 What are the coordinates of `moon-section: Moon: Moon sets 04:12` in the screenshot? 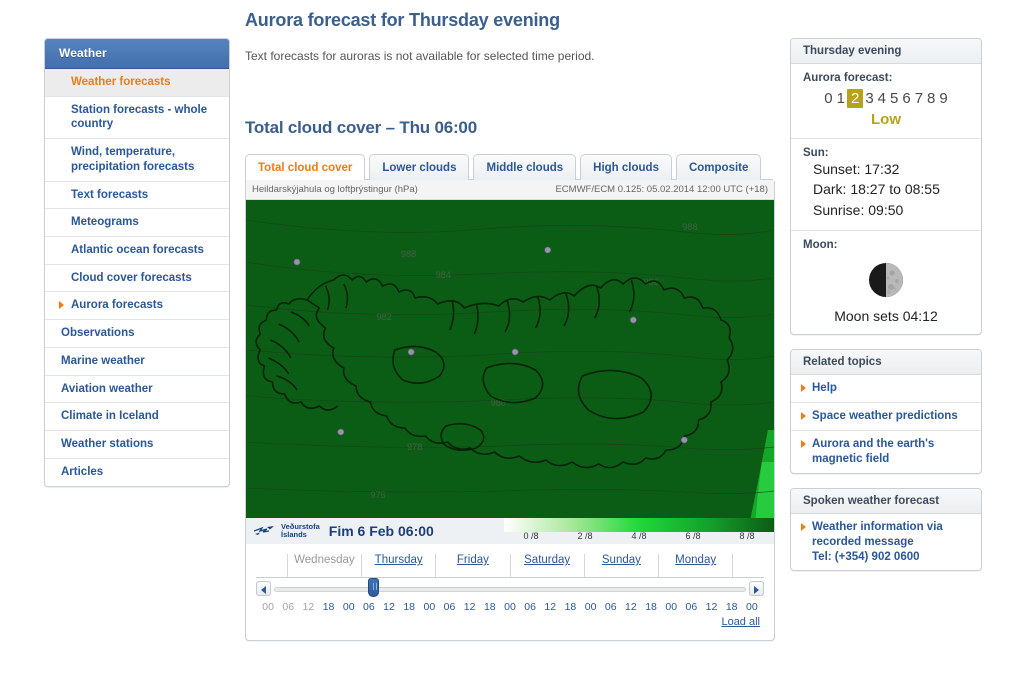 It's located at (886, 282).